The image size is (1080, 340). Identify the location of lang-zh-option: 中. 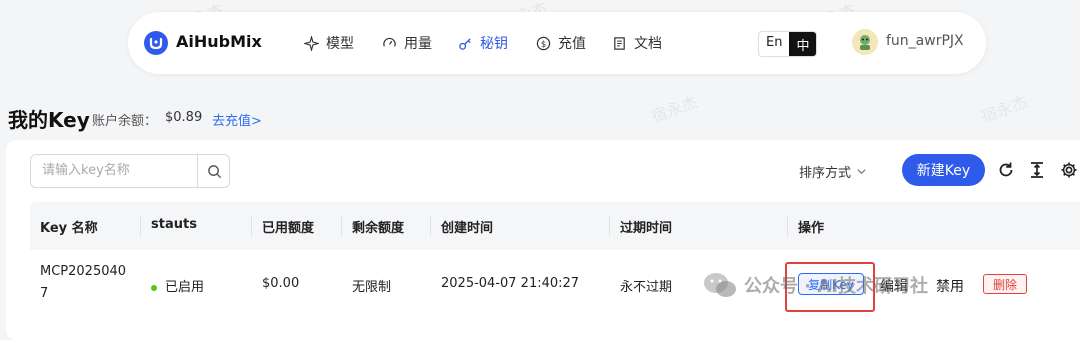
(803, 44).